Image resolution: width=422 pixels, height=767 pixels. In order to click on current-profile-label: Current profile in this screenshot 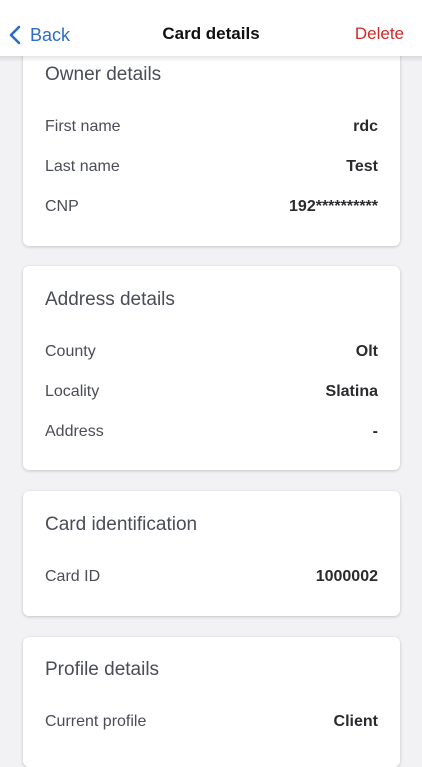, I will do `click(96, 721)`.